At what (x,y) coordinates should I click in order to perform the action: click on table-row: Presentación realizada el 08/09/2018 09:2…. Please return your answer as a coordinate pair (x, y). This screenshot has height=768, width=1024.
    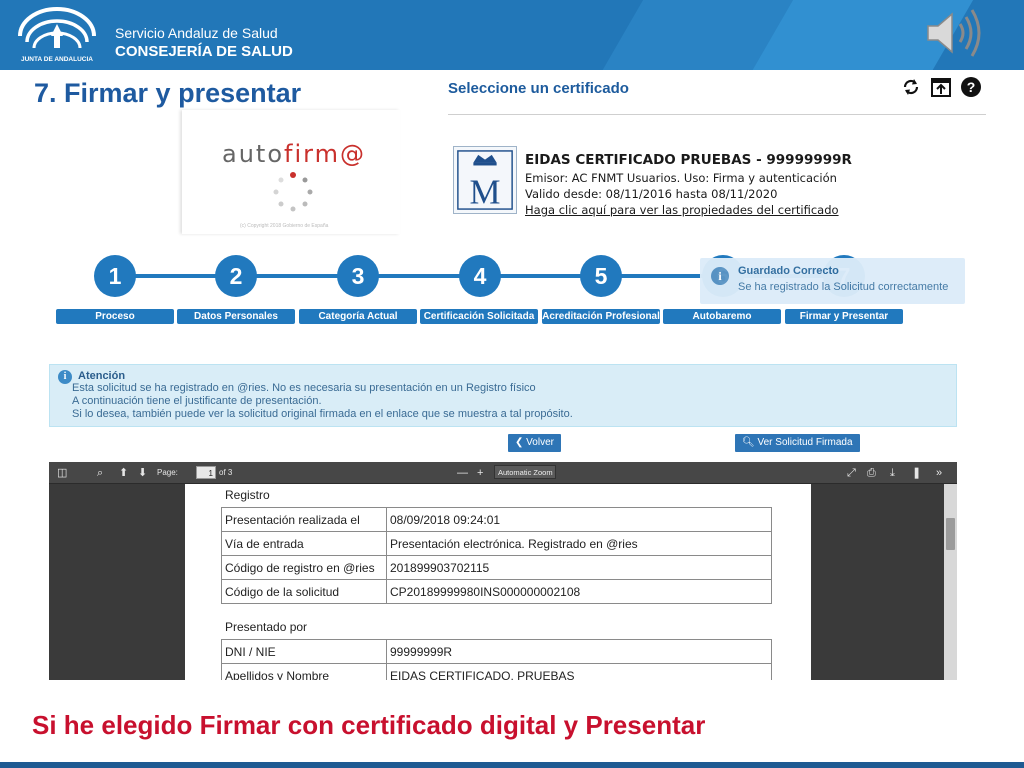
    Looking at the image, I should click on (496, 519).